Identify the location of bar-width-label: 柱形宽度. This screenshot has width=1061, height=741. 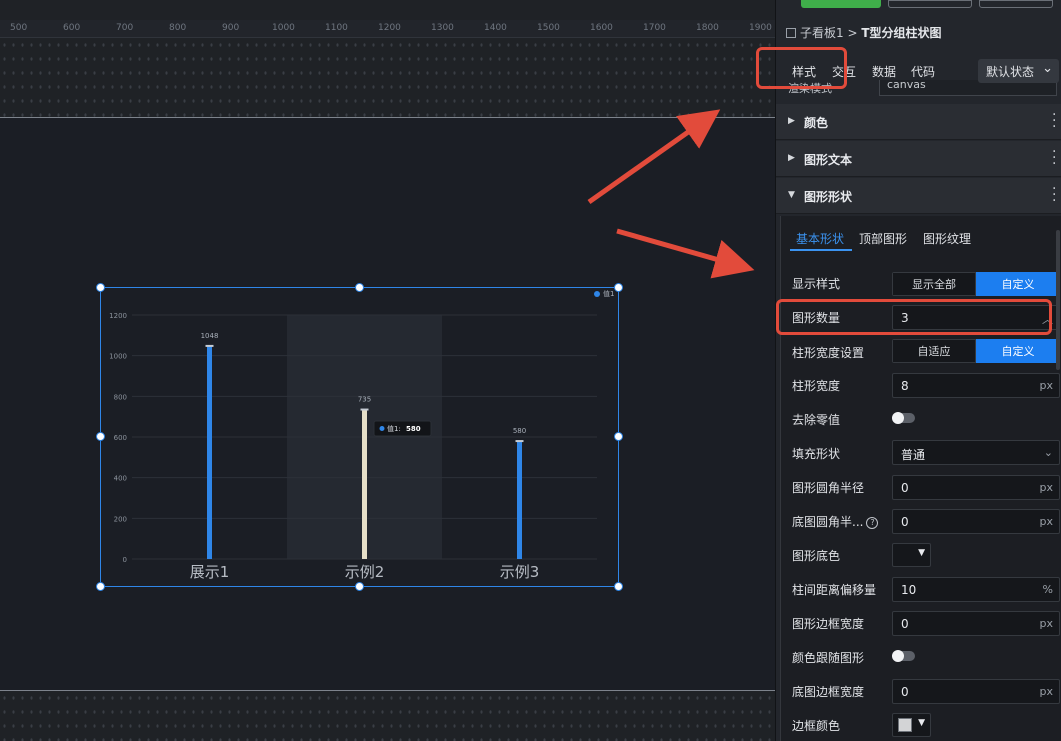
(816, 386).